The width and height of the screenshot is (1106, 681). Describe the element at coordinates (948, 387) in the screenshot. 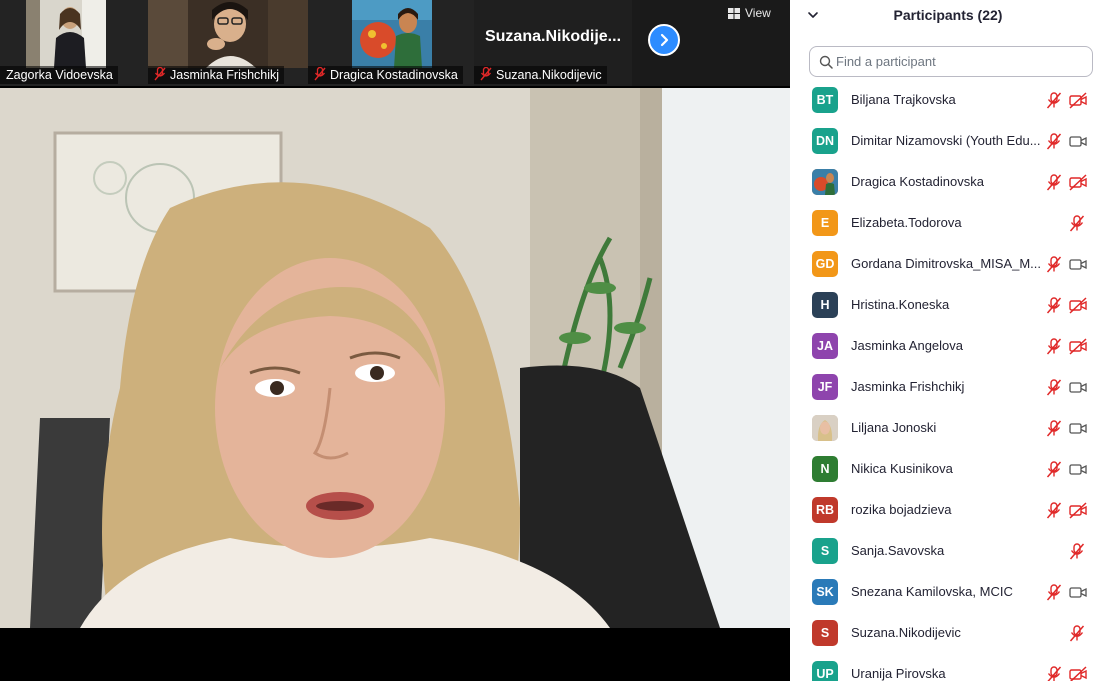

I see `participant-row: JF Jasminka Frishchikj` at that location.